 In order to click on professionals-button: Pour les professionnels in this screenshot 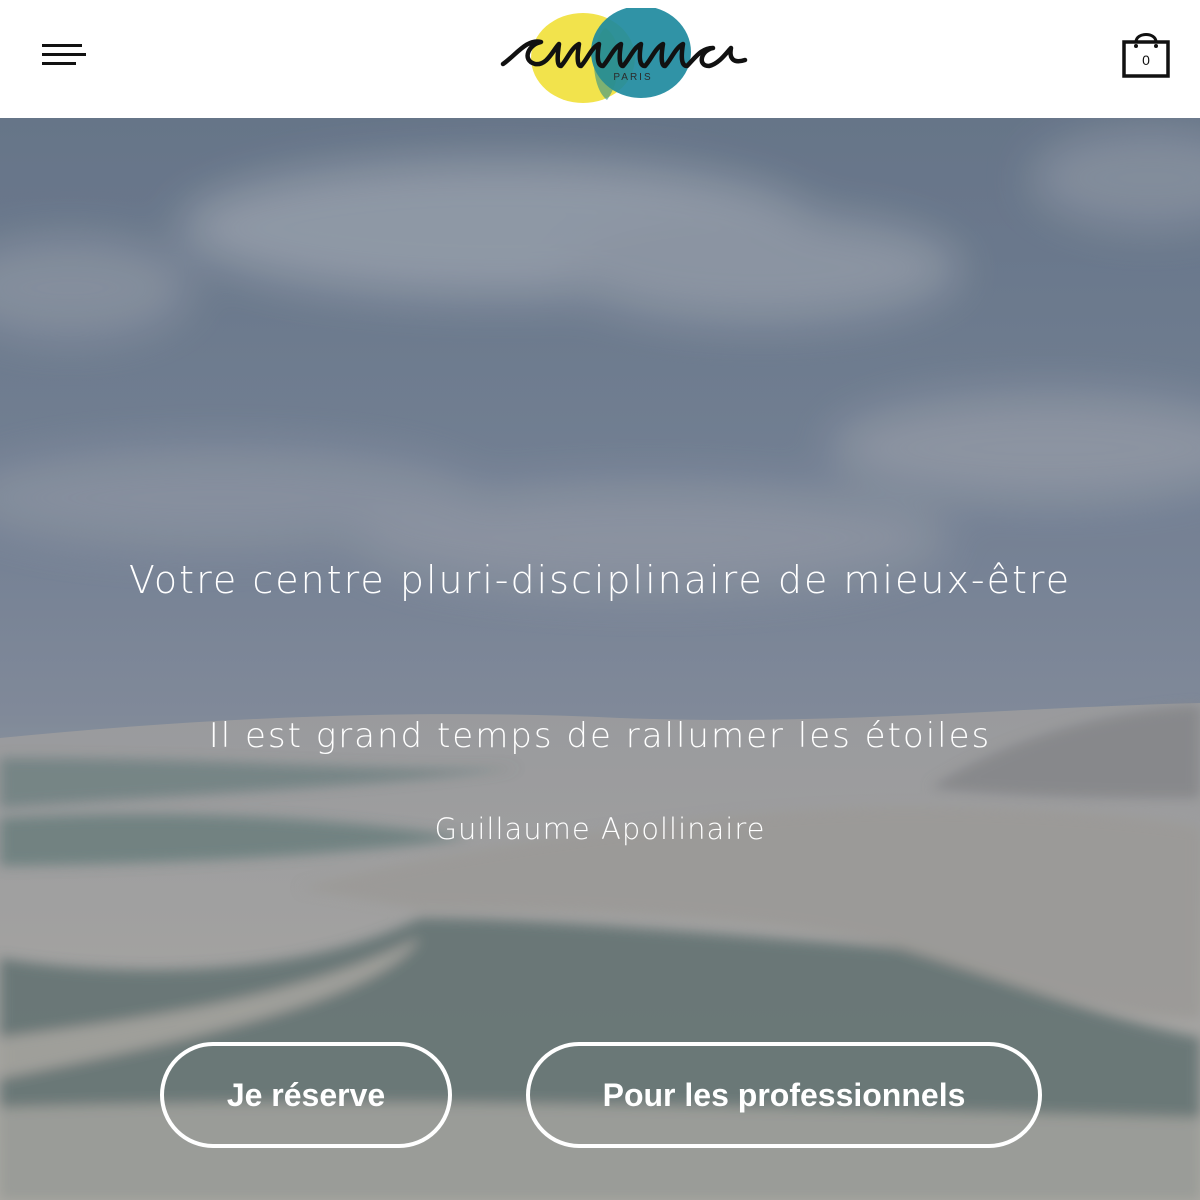, I will do `click(784, 1095)`.